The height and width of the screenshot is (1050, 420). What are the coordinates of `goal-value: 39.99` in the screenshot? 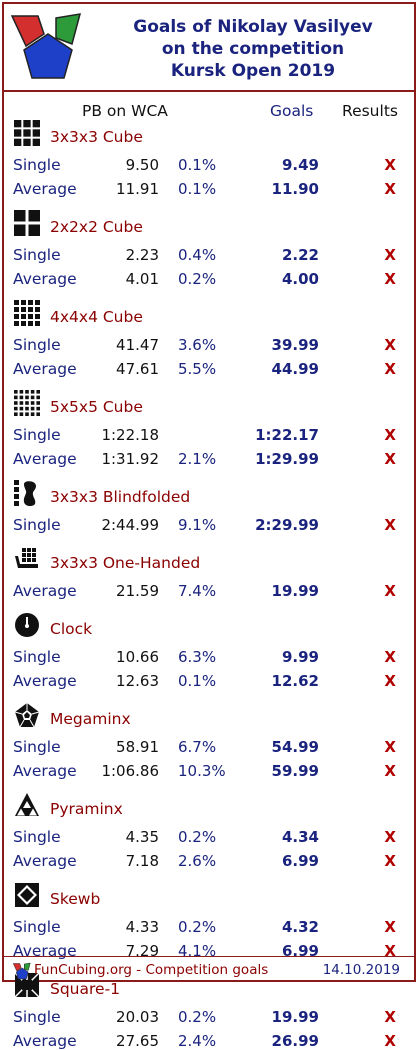 It's located at (295, 345).